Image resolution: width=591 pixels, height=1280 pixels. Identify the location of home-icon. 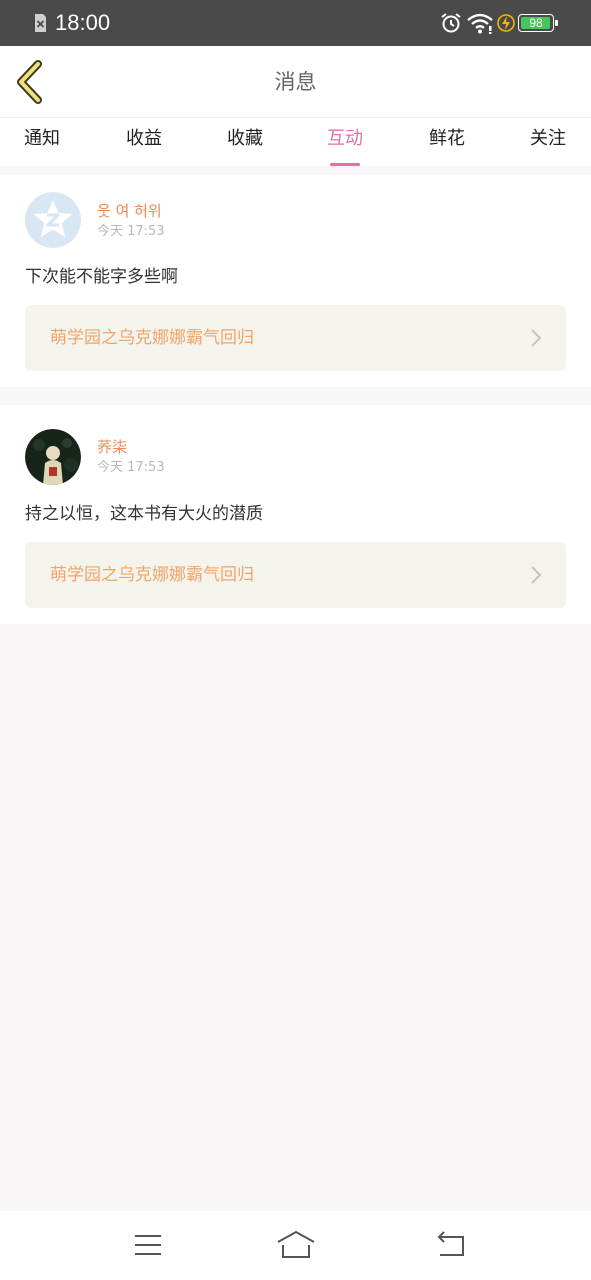
(296, 1244).